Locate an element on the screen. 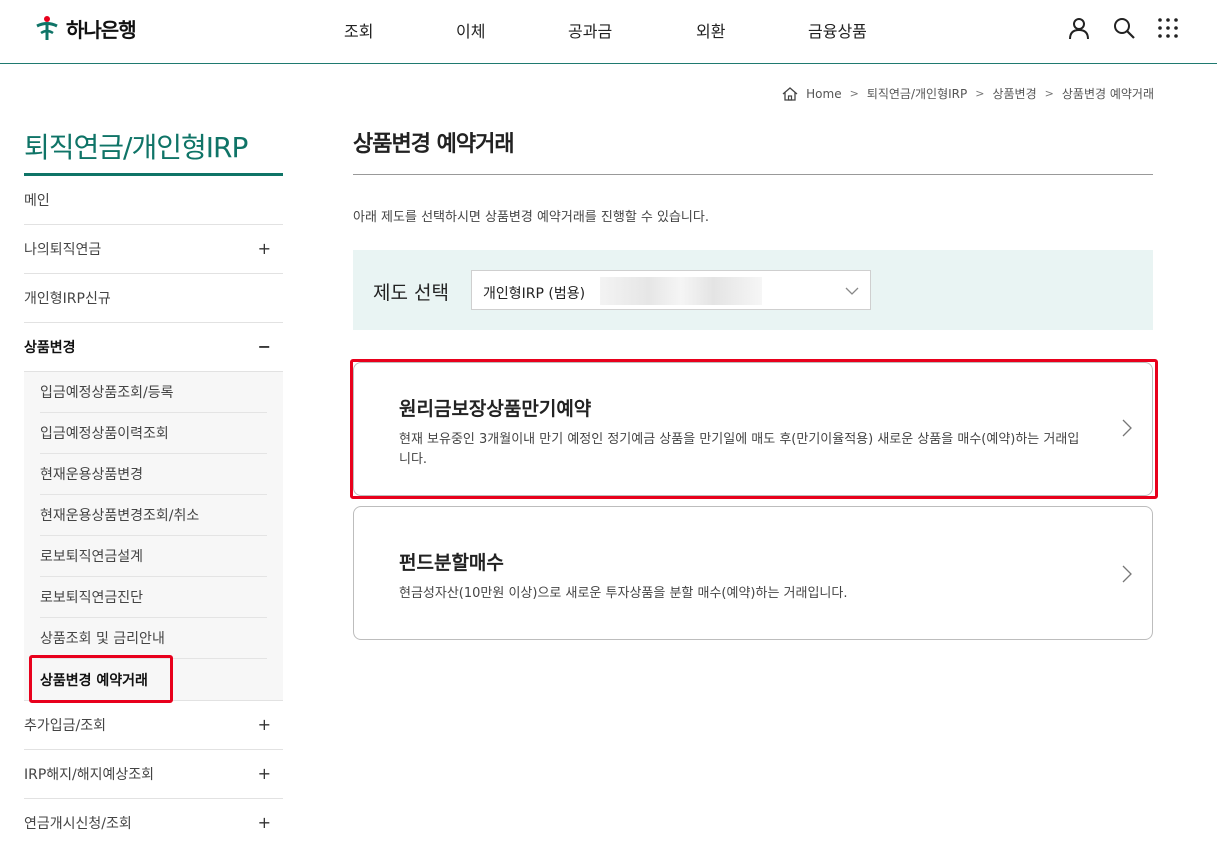 This screenshot has height=843, width=1217. page-description: 아래 제도를 선택하시면 상품변경 예약거래를 진행할 수 있습니다. is located at coordinates (531, 217).